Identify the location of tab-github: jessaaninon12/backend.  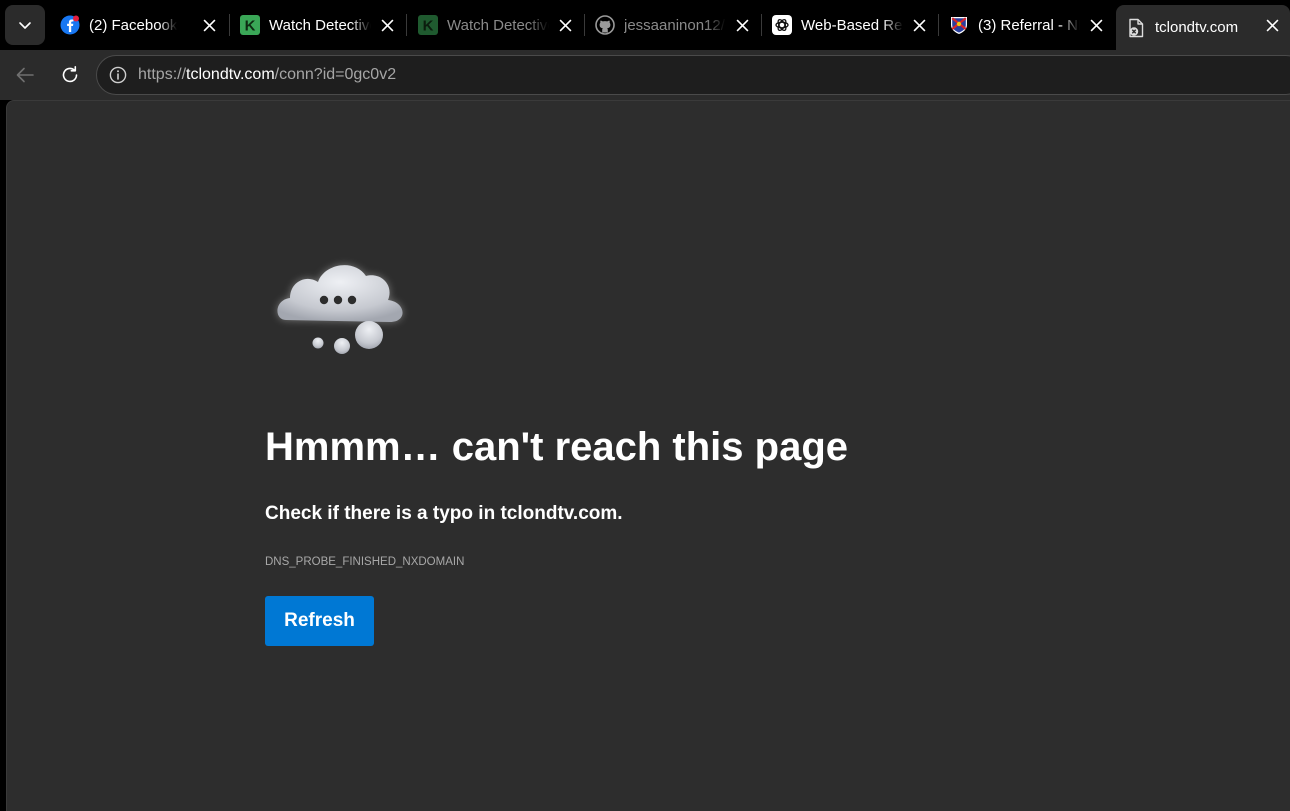
(672, 25).